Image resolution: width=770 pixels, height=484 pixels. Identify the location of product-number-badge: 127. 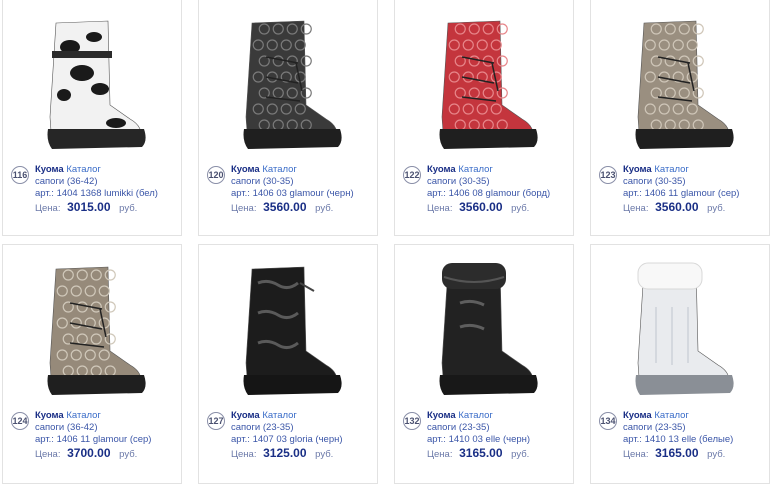
(216, 421).